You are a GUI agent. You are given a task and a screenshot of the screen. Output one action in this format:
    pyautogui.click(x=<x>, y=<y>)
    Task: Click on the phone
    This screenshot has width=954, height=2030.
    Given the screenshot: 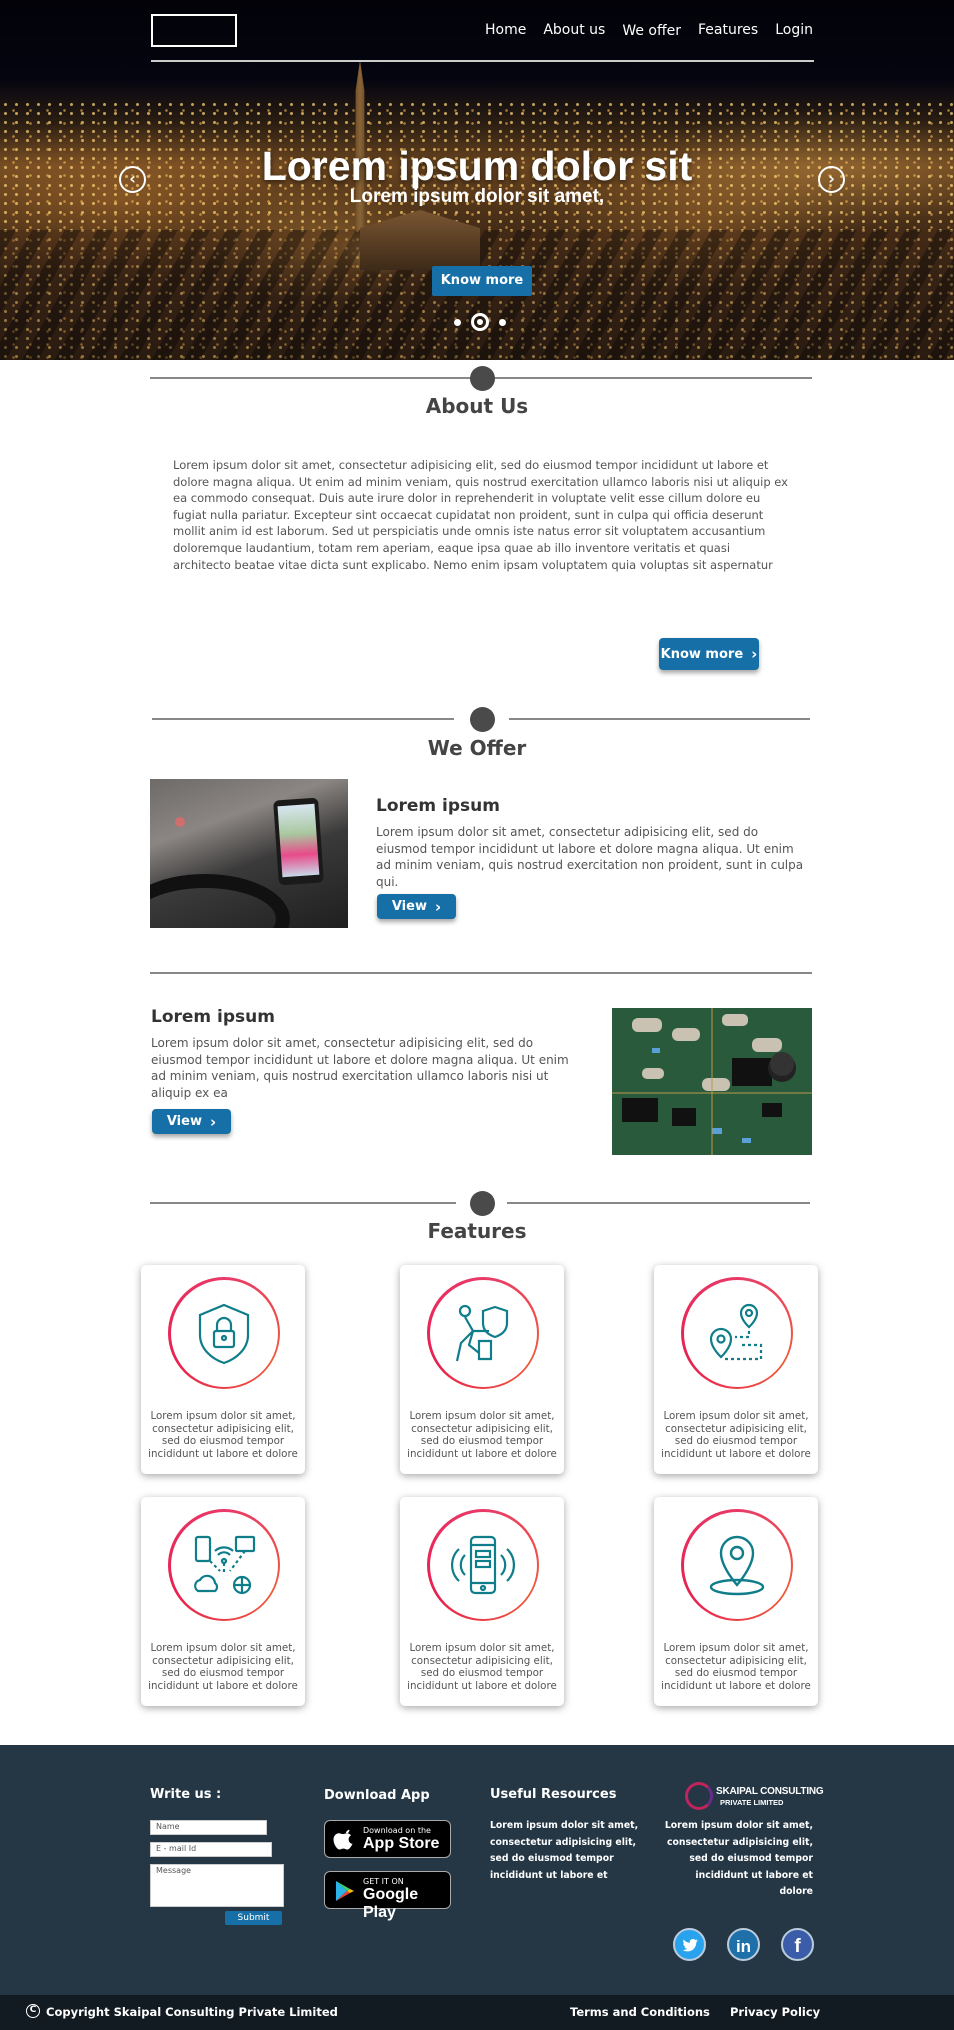 What is the action you would take?
    pyautogui.click(x=298, y=841)
    